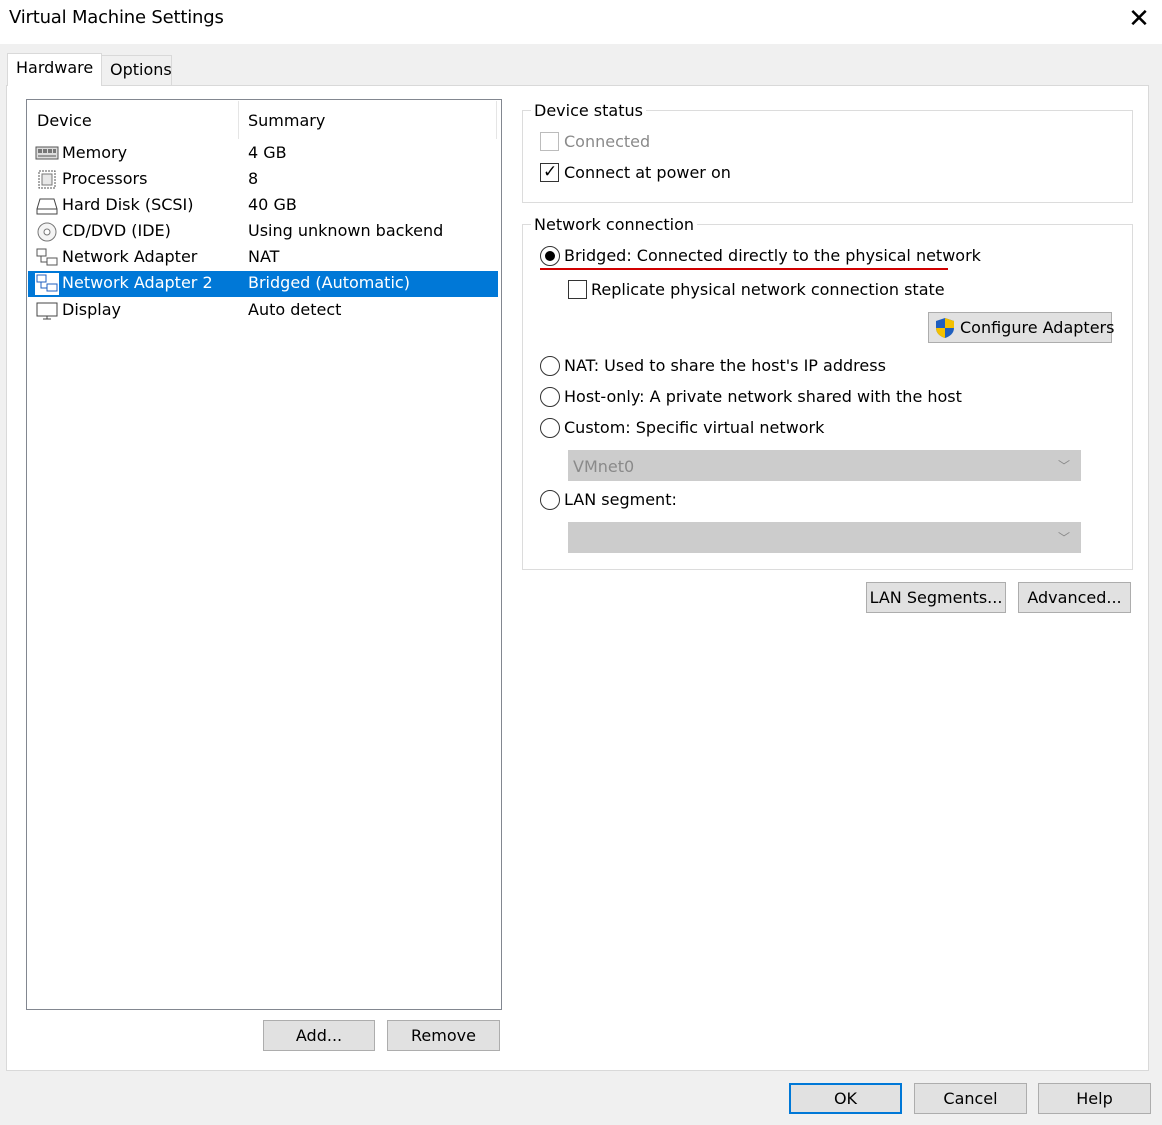 Image resolution: width=1162 pixels, height=1125 pixels. Describe the element at coordinates (47, 206) in the screenshot. I see `hard-disk-icon` at that location.